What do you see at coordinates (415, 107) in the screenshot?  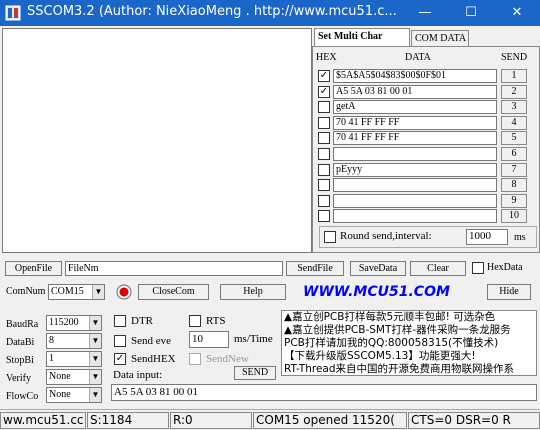 I see `data-cell: getA` at bounding box center [415, 107].